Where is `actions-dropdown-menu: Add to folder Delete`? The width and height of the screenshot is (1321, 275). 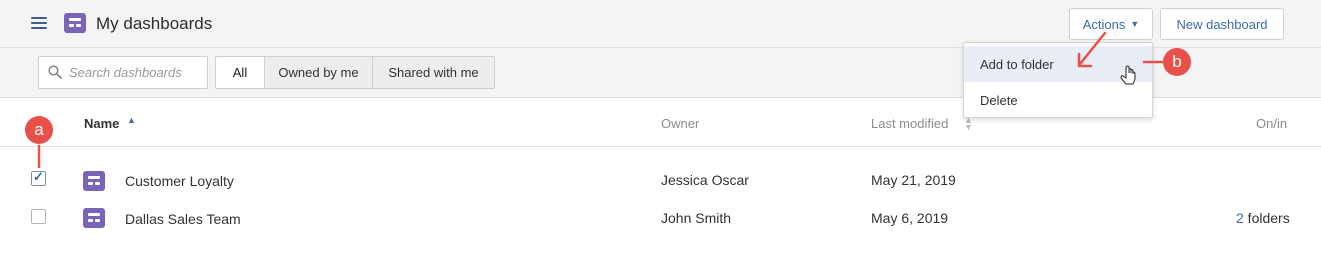 actions-dropdown-menu: Add to folder Delete is located at coordinates (1058, 80).